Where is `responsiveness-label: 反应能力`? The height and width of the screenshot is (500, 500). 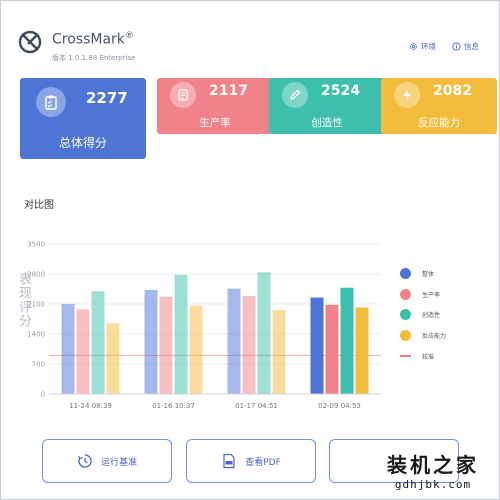
responsiveness-label: 反应能力 is located at coordinates (439, 123).